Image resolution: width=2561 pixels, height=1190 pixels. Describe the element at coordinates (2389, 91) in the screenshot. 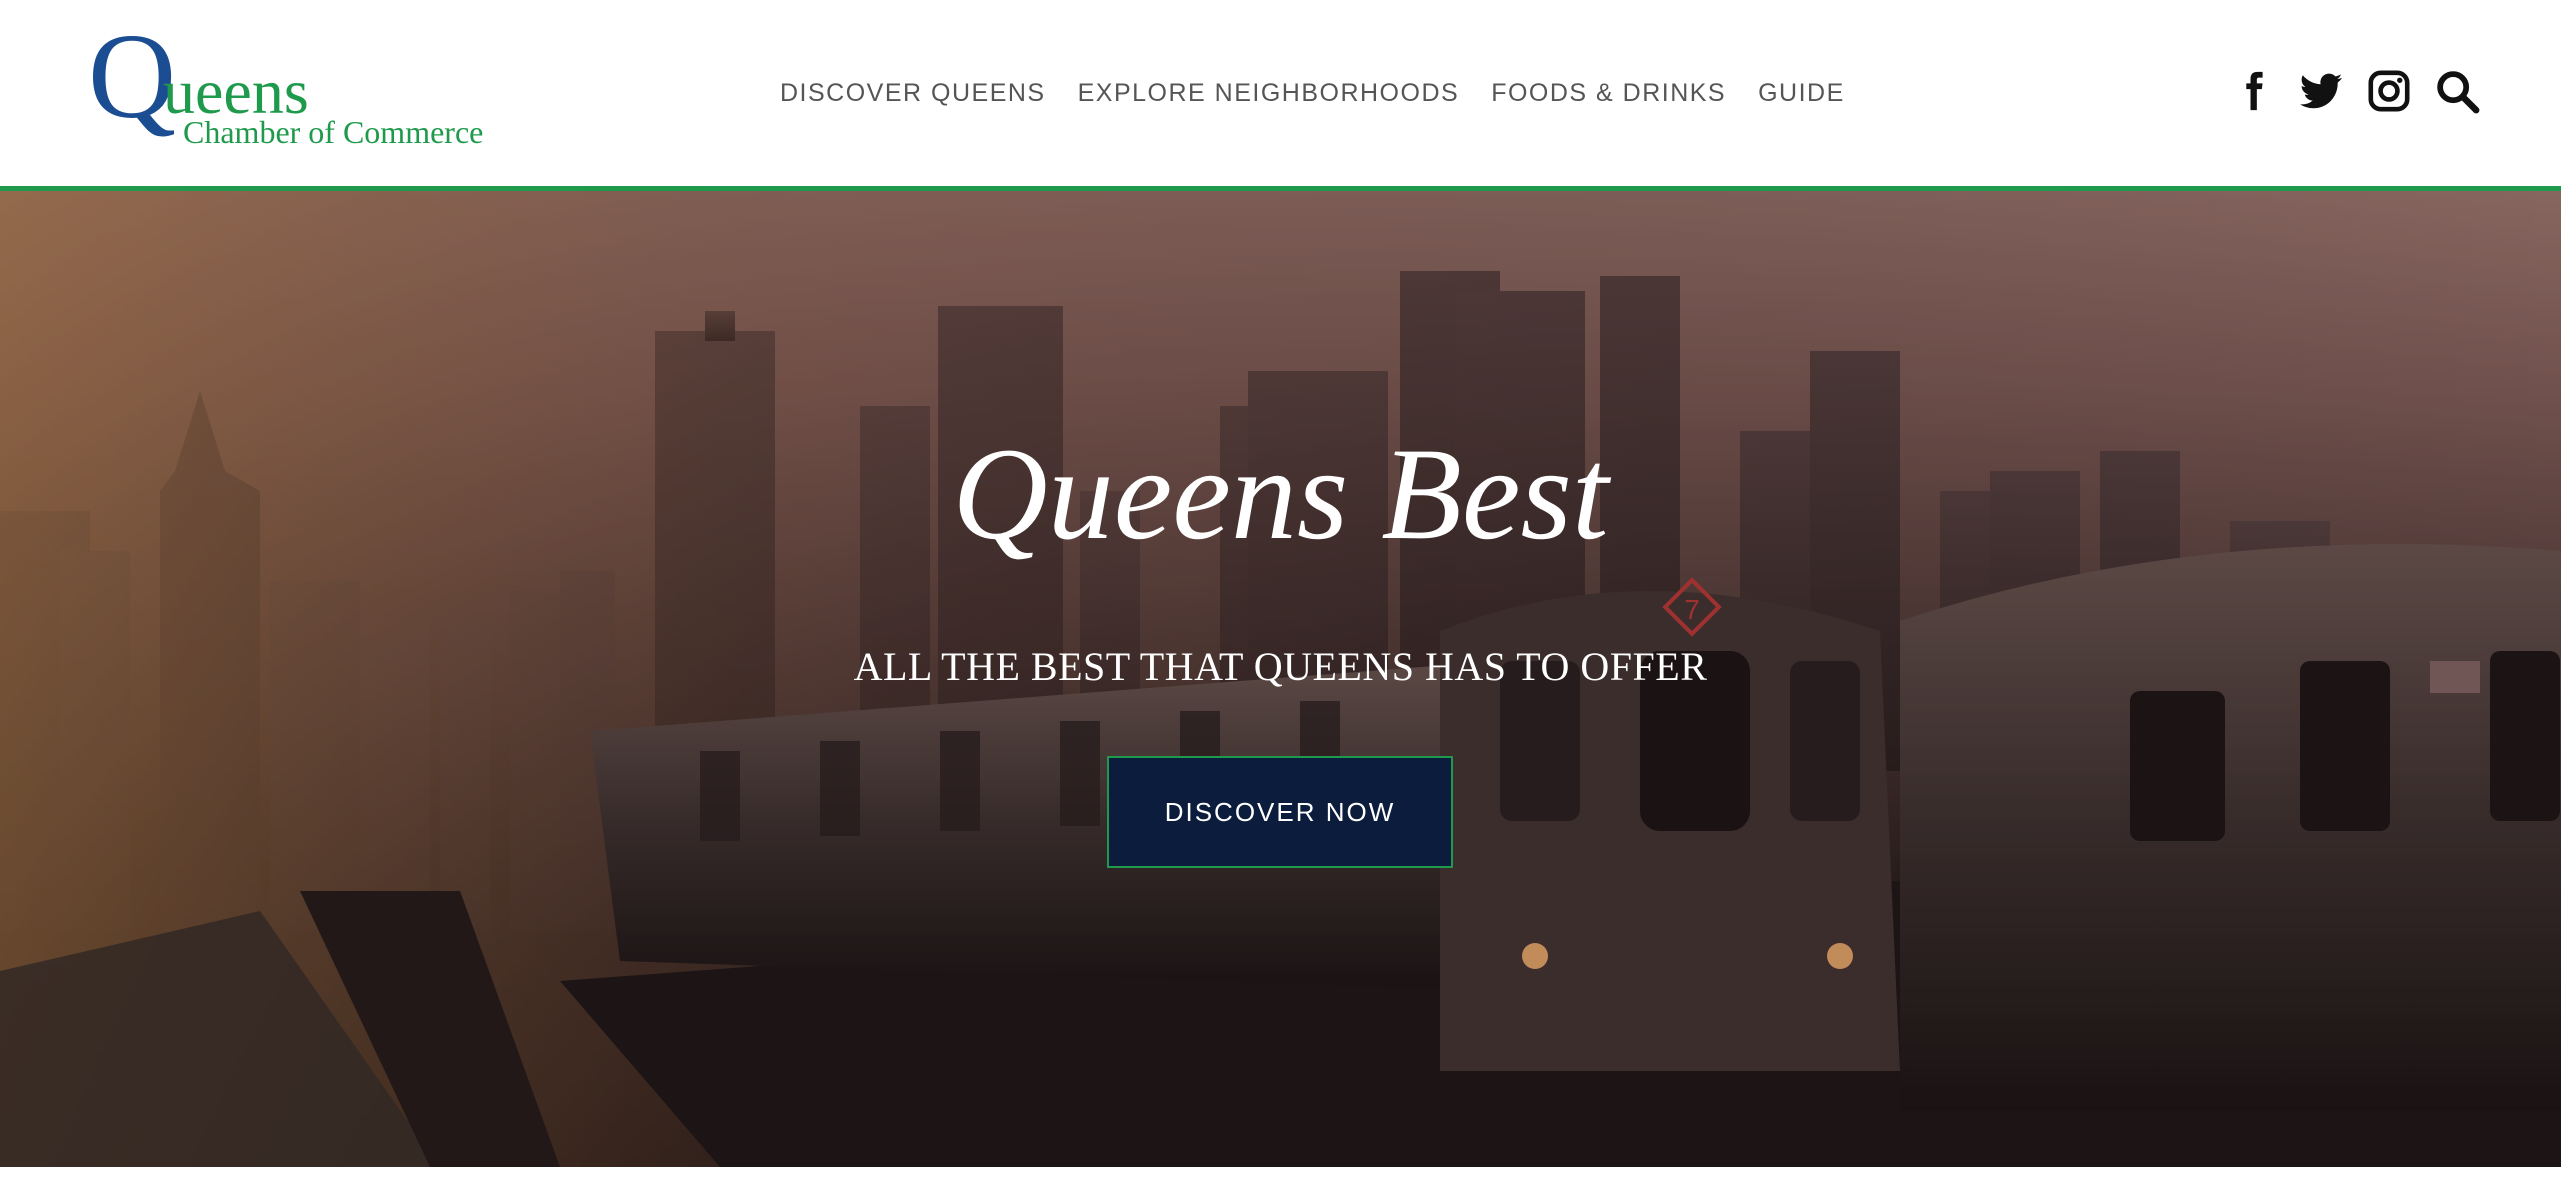

I see `instagram-icon` at that location.